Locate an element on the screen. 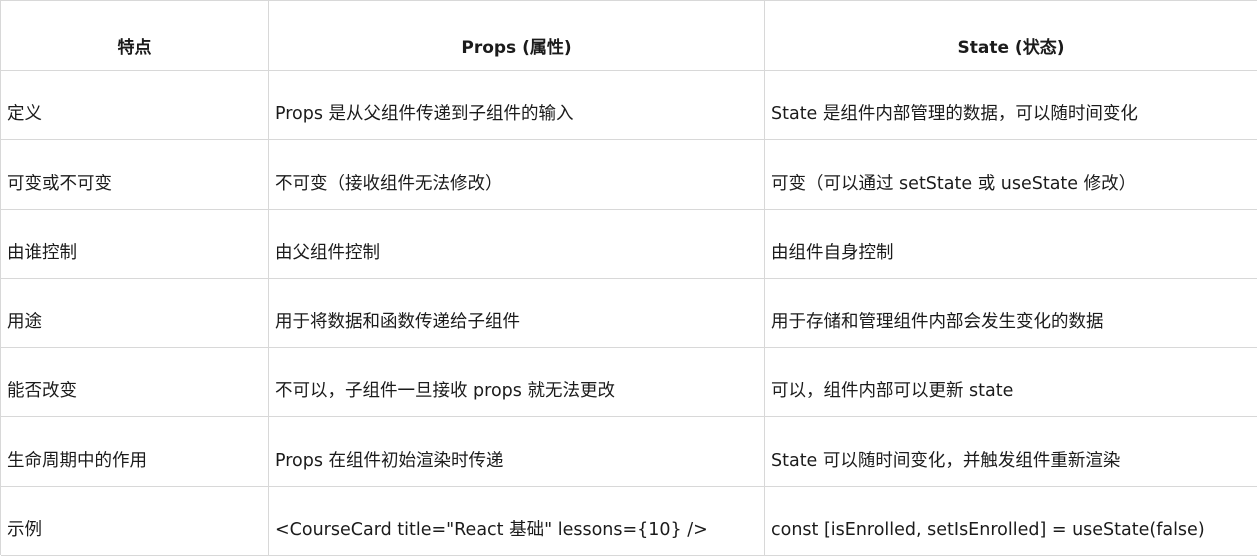 This screenshot has height=556, width=1257. header-state: State (状态) is located at coordinates (1011, 36).